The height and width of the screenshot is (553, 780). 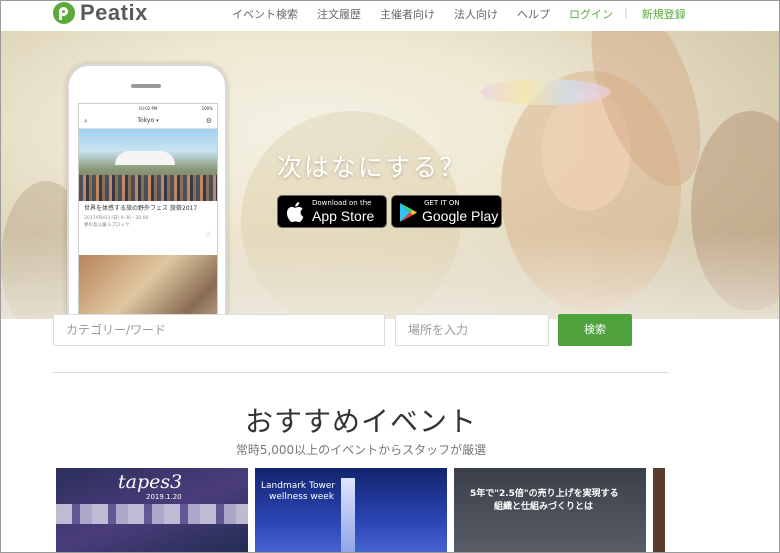 I want to click on apple-icon, so click(x=295, y=212).